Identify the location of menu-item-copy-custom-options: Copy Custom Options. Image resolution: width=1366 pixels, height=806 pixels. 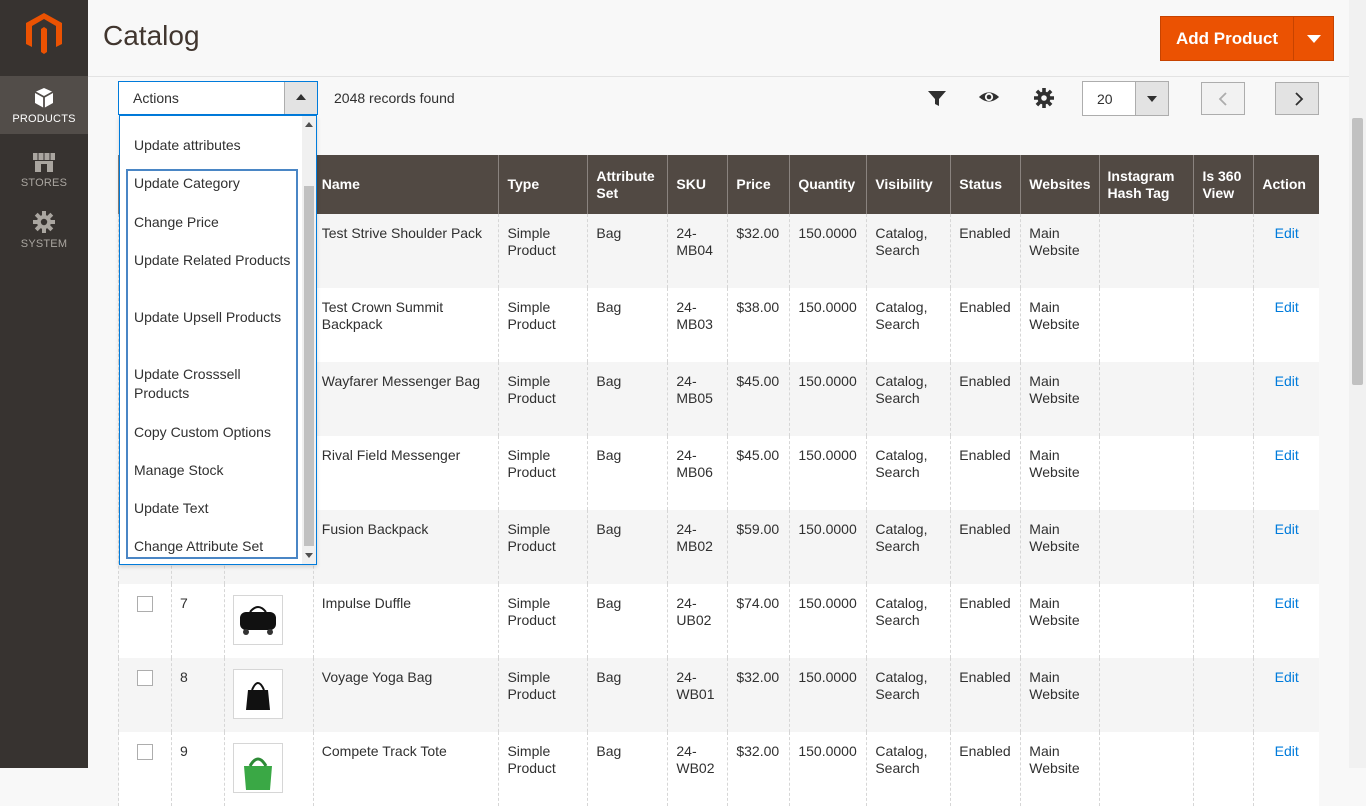
(214, 432).